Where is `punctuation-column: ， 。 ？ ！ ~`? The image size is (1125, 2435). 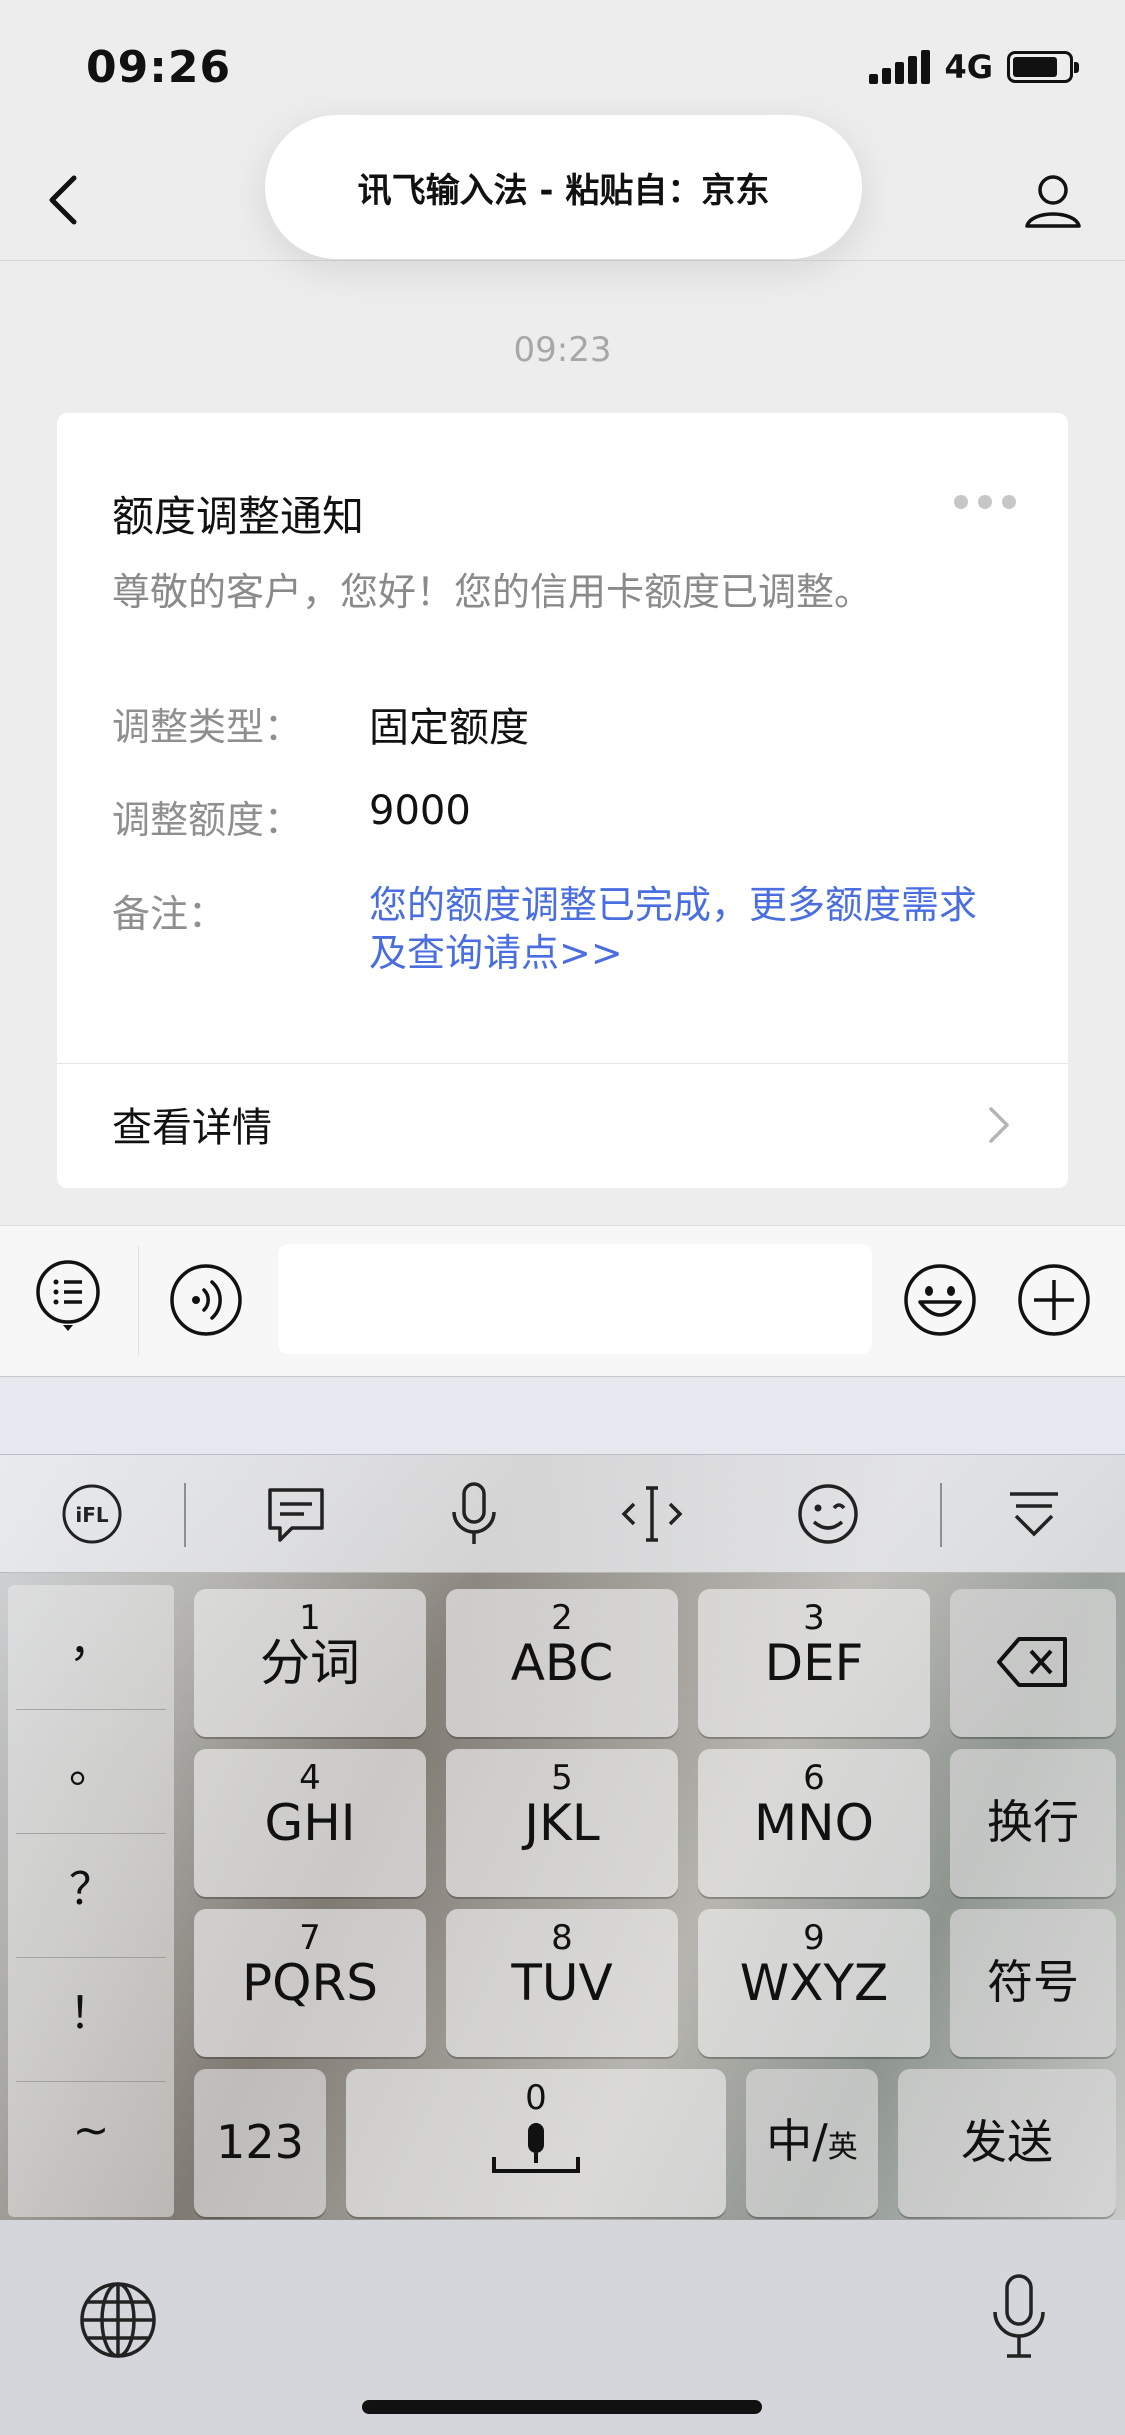 punctuation-column: ， 。 ？ ！ ~ is located at coordinates (91, 1901).